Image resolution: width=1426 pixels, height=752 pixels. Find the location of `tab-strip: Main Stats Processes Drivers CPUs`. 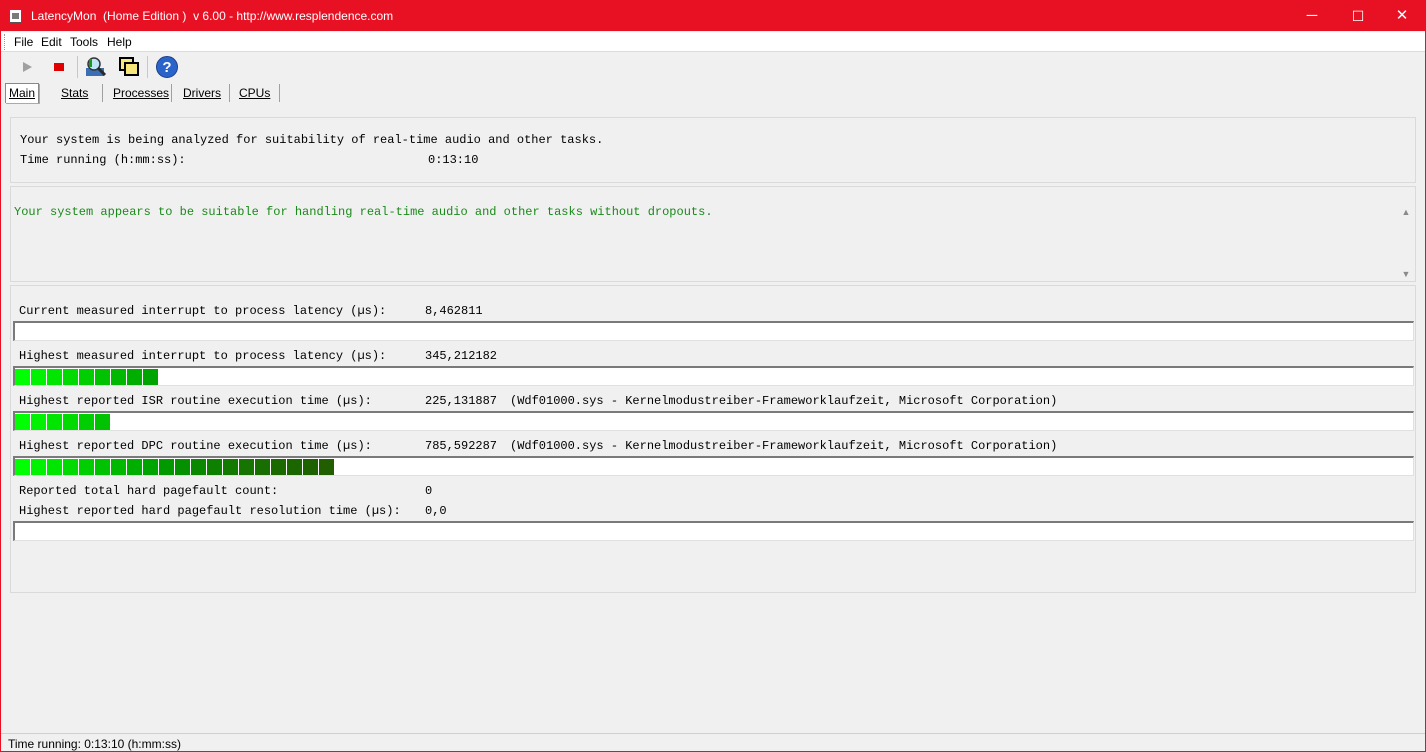

tab-strip: Main Stats Processes Drivers CPUs is located at coordinates (201, 93).